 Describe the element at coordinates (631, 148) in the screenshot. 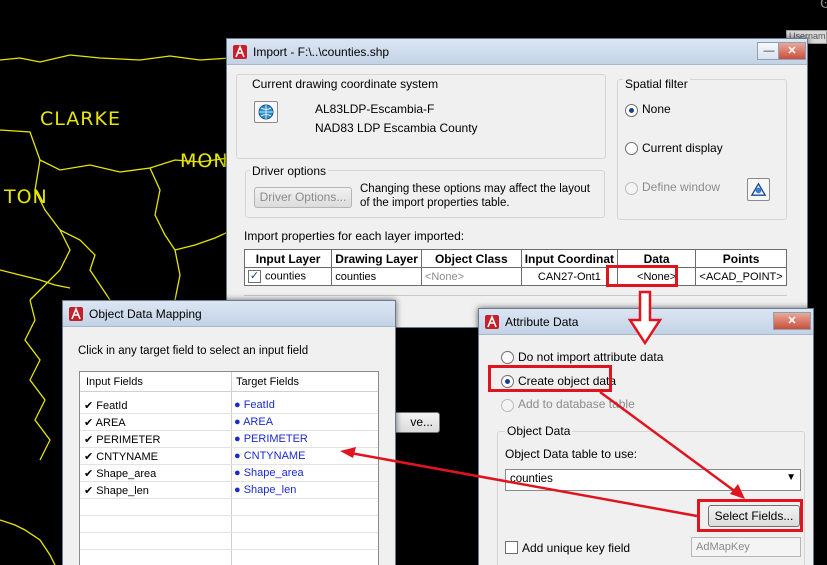

I see `spatial-current-radio` at that location.